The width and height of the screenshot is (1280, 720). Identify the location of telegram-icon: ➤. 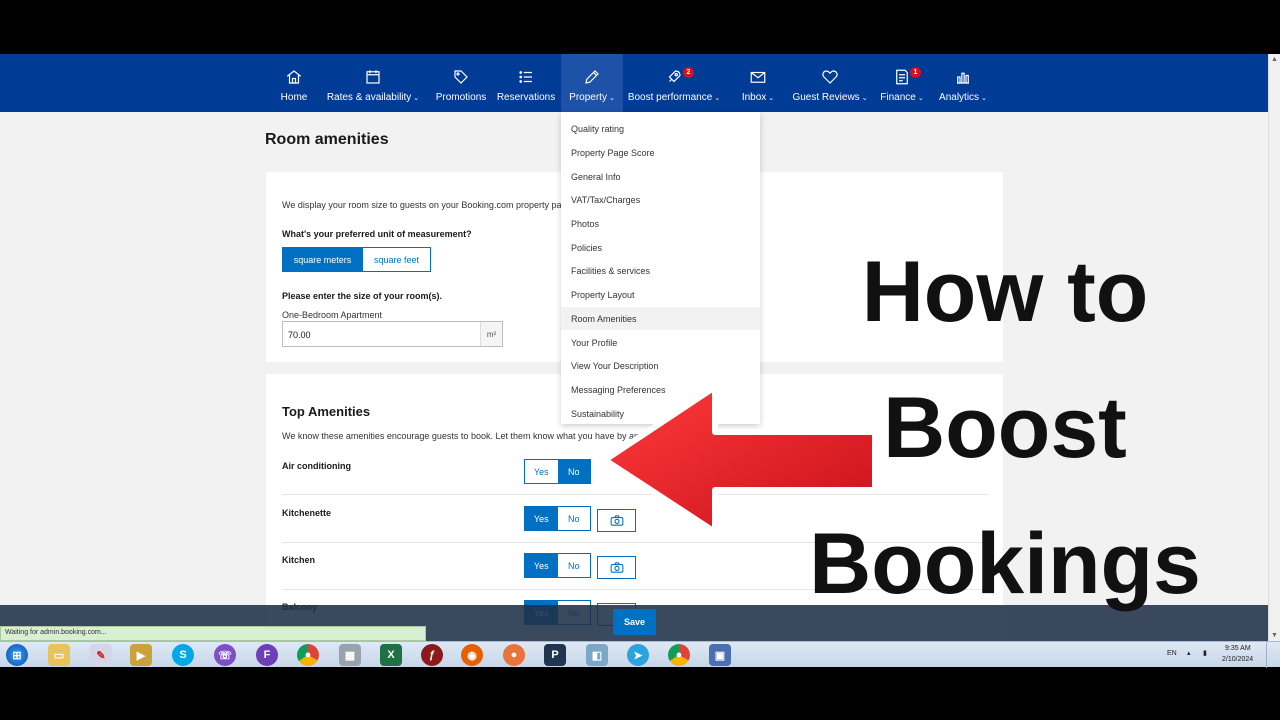
(638, 655).